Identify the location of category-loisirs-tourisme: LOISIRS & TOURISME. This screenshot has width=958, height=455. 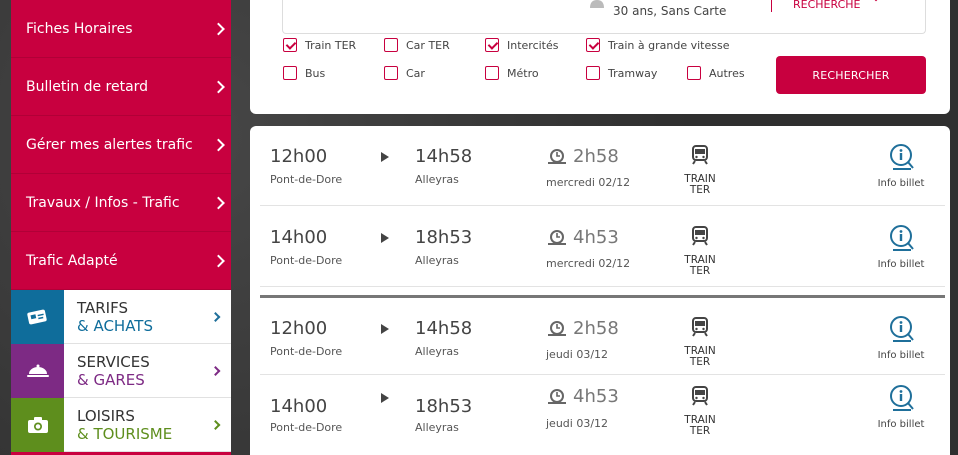
(121, 425).